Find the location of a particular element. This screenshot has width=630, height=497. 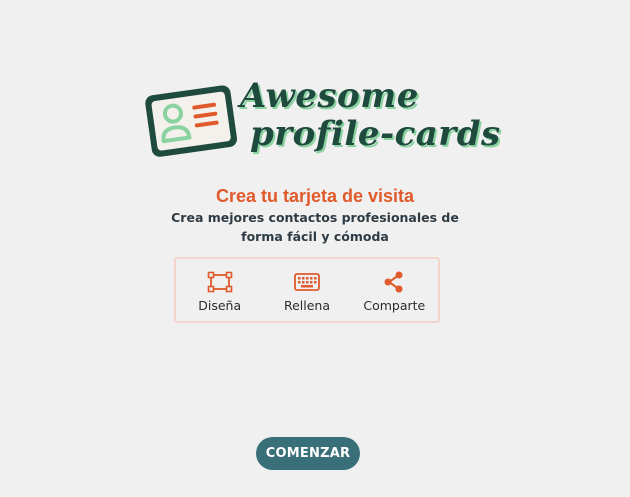

id-card-icon is located at coordinates (191, 121).